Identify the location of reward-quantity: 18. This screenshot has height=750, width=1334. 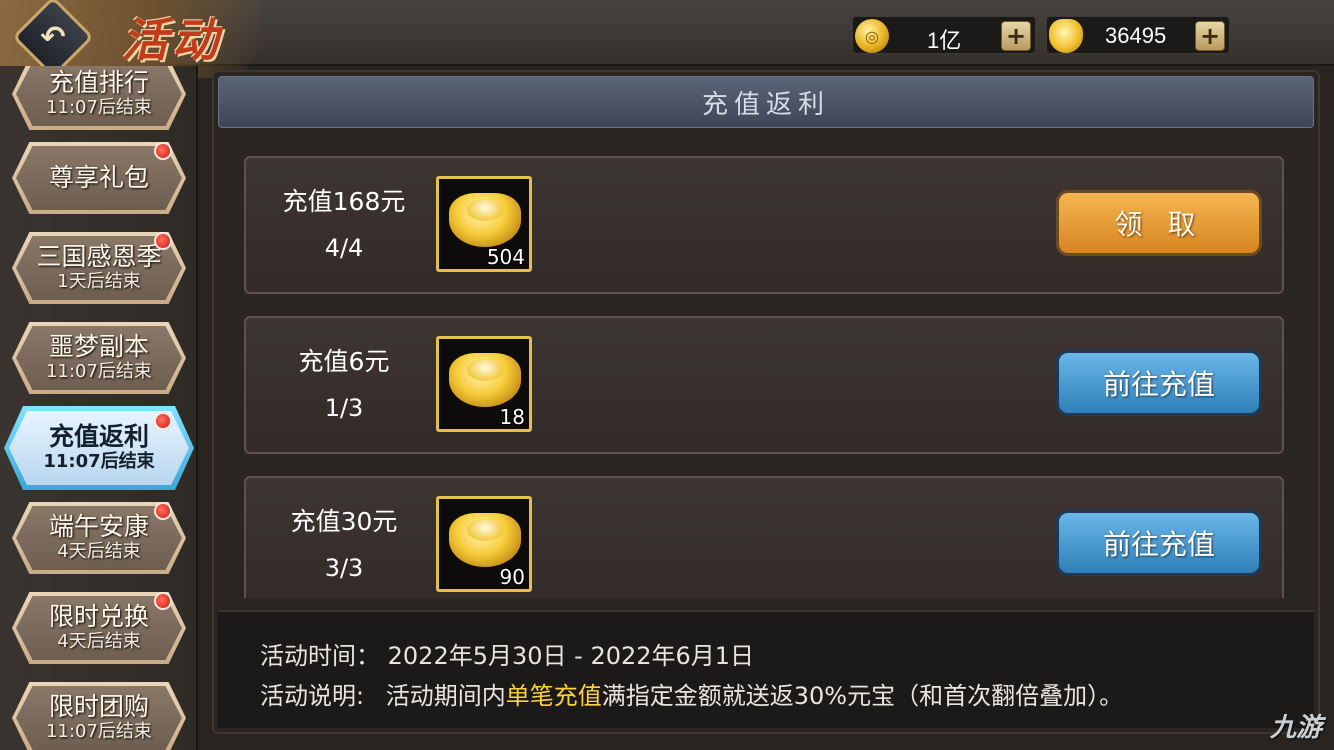
(512, 417).